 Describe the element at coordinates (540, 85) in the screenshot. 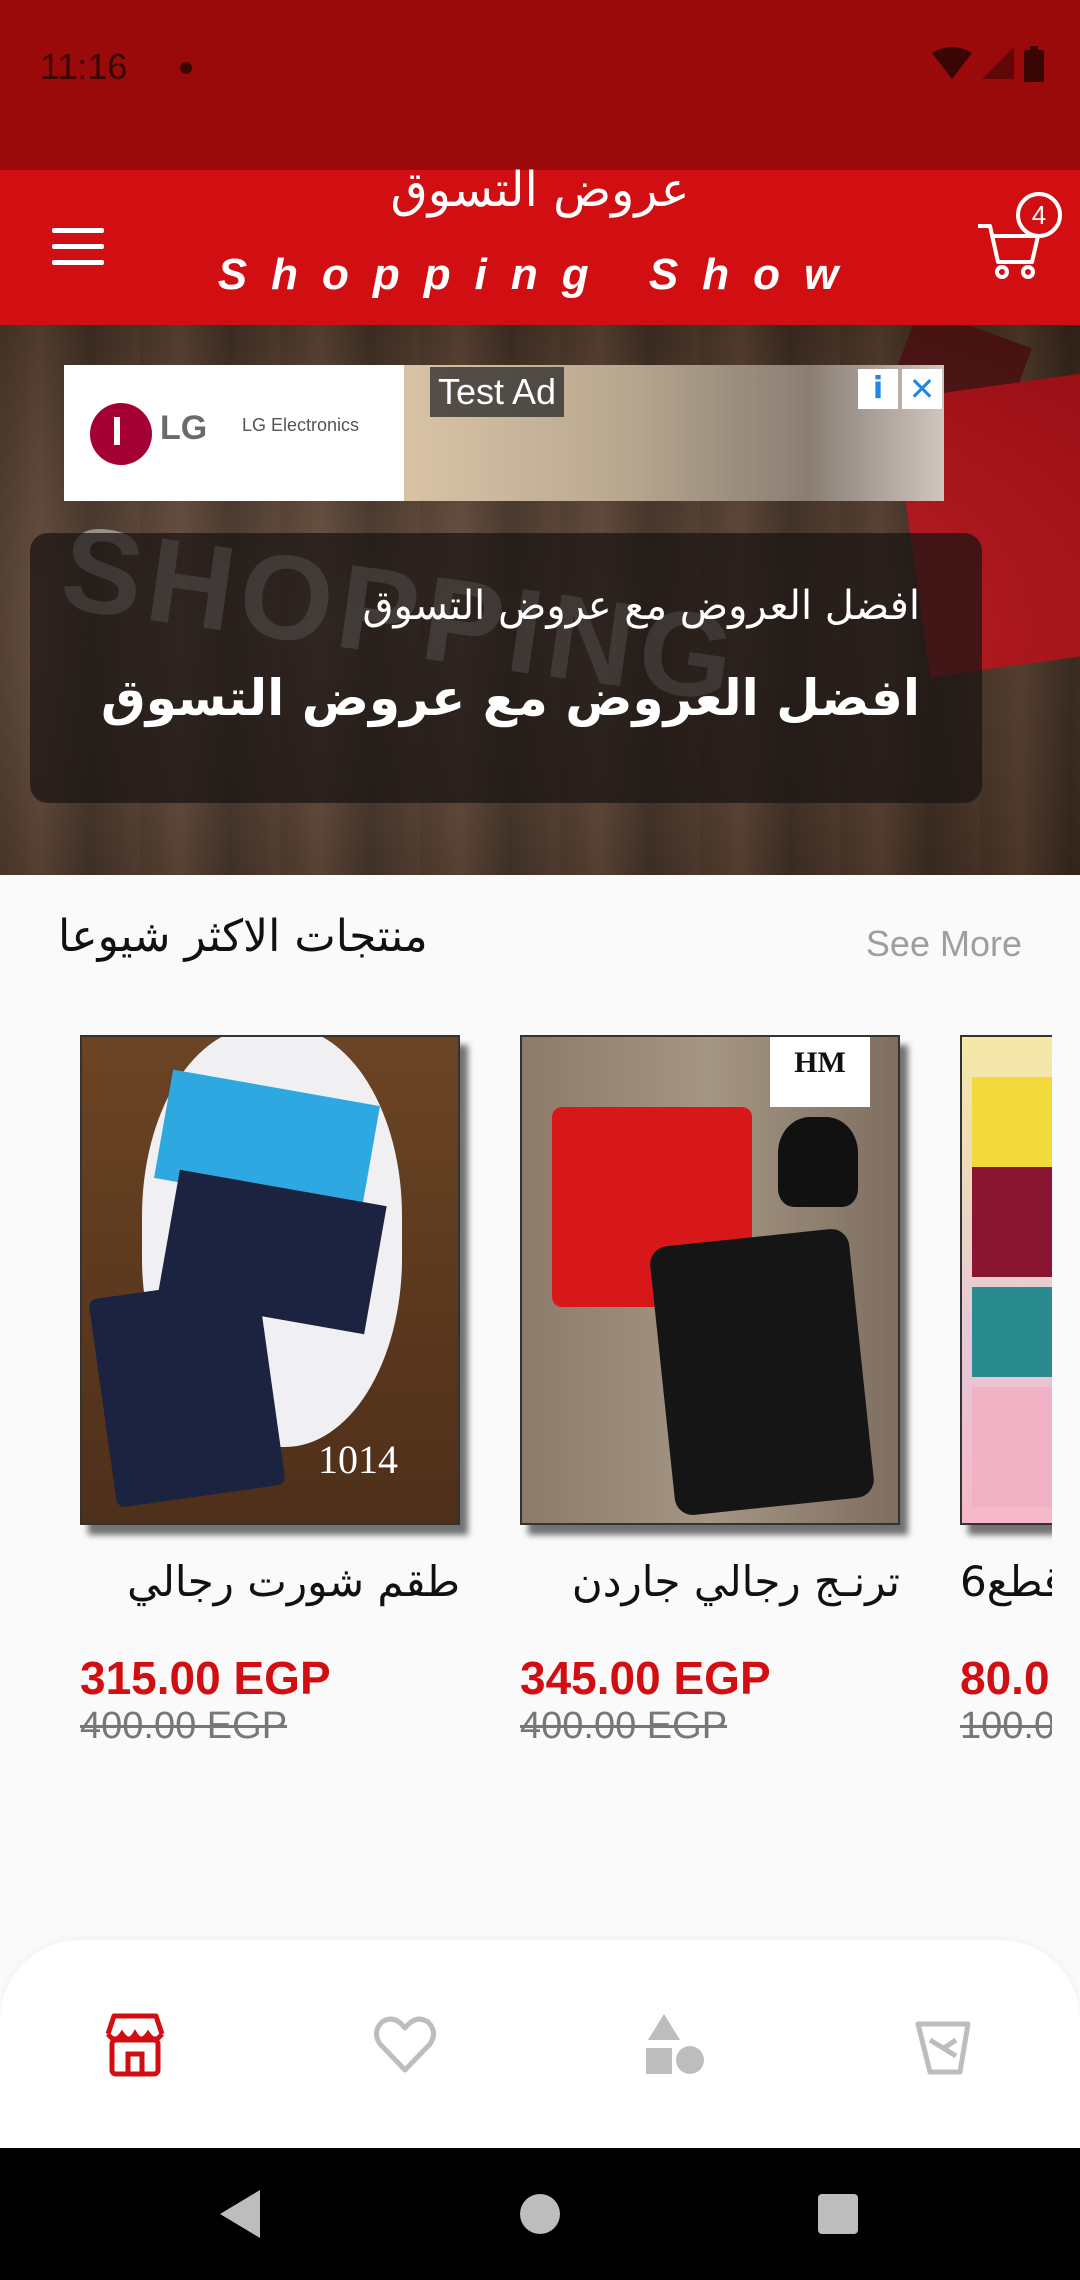

I see `status-bar: 11:16` at that location.